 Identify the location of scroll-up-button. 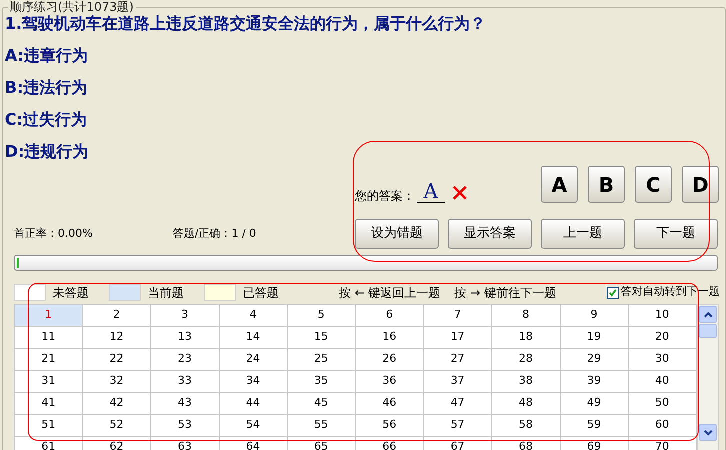
(708, 314).